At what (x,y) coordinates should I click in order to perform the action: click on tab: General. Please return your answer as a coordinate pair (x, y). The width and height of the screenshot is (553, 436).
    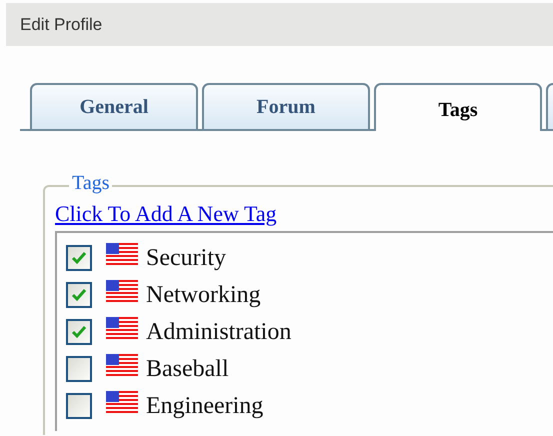
    Looking at the image, I should click on (114, 106).